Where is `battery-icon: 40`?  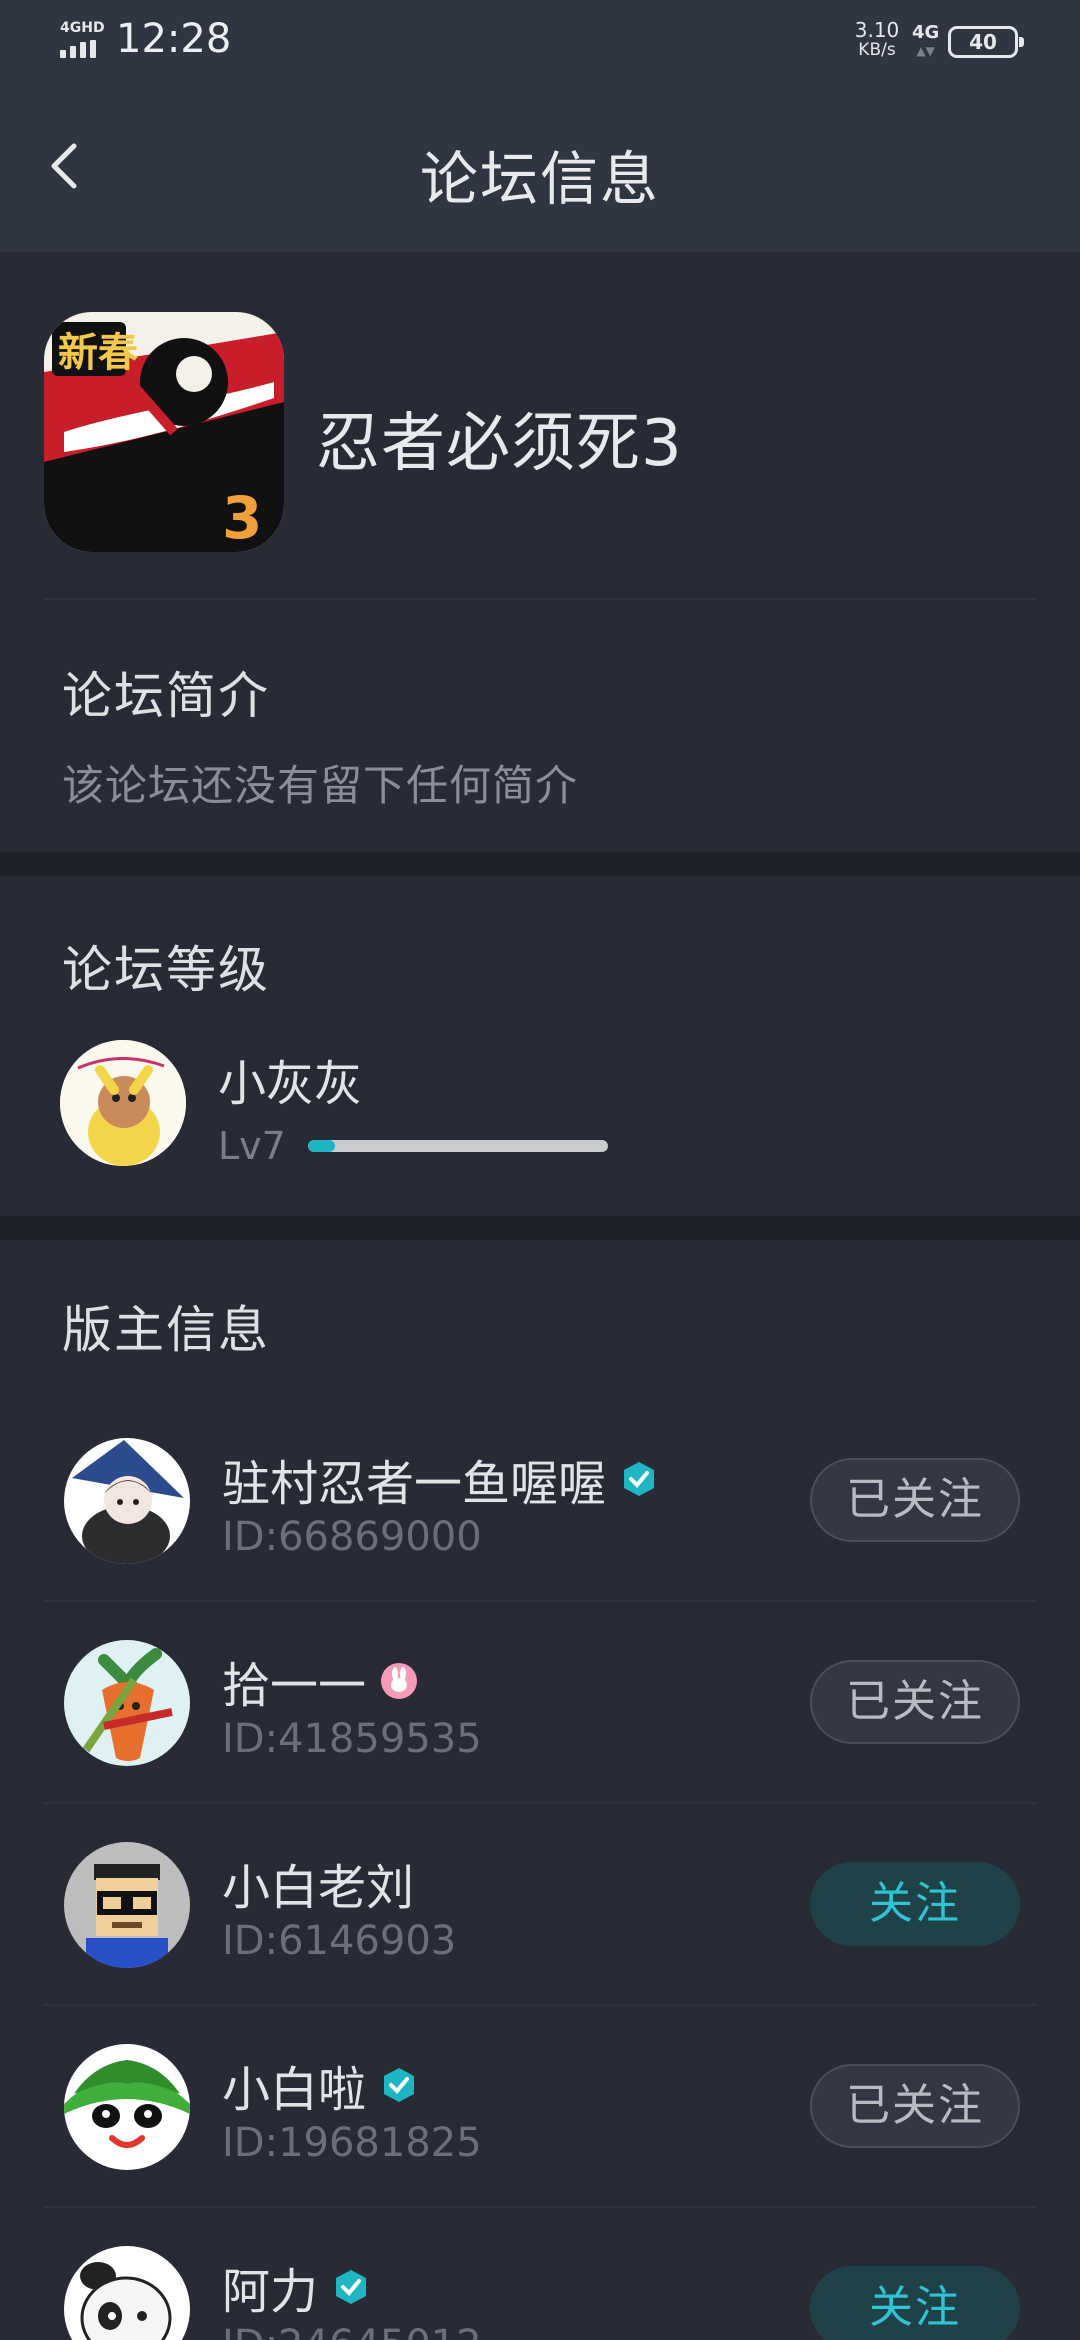
battery-icon: 40 is located at coordinates (986, 42).